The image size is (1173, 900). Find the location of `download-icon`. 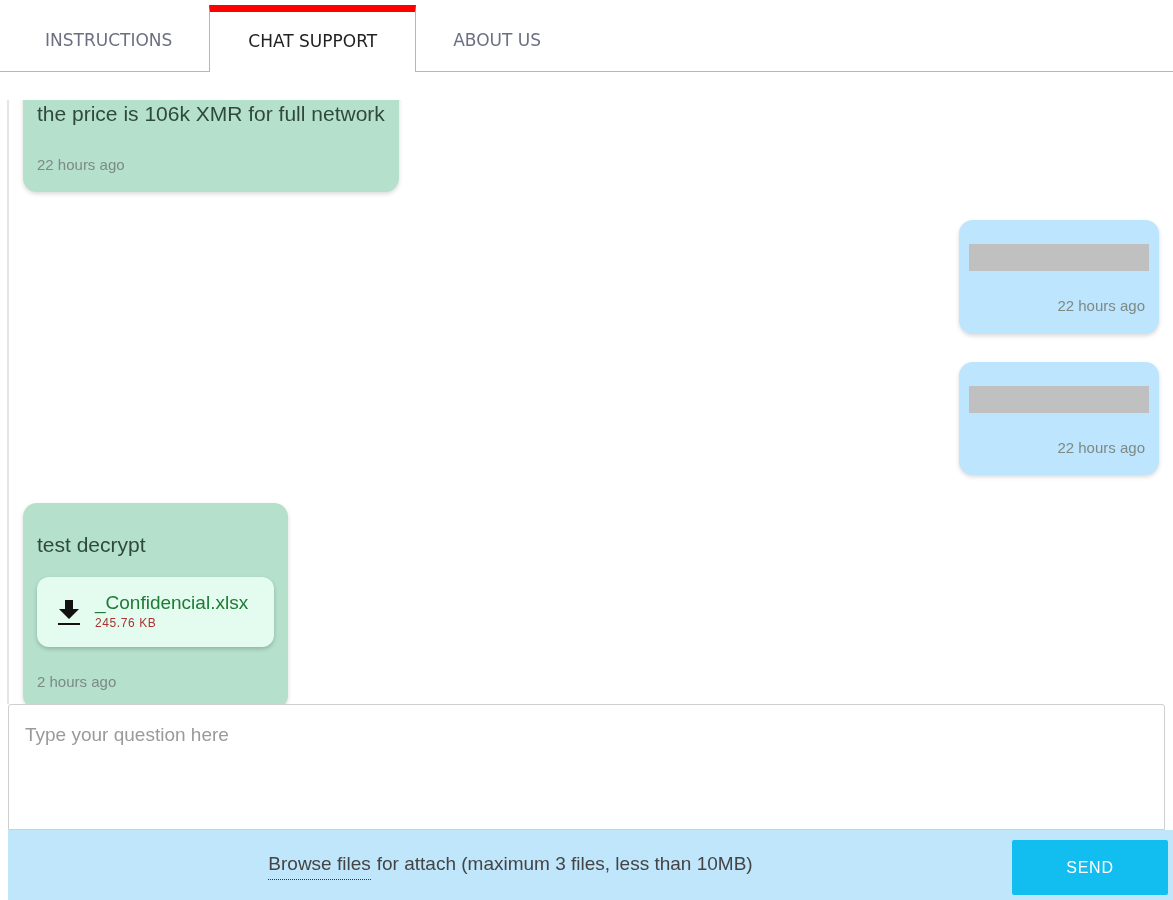

download-icon is located at coordinates (69, 611).